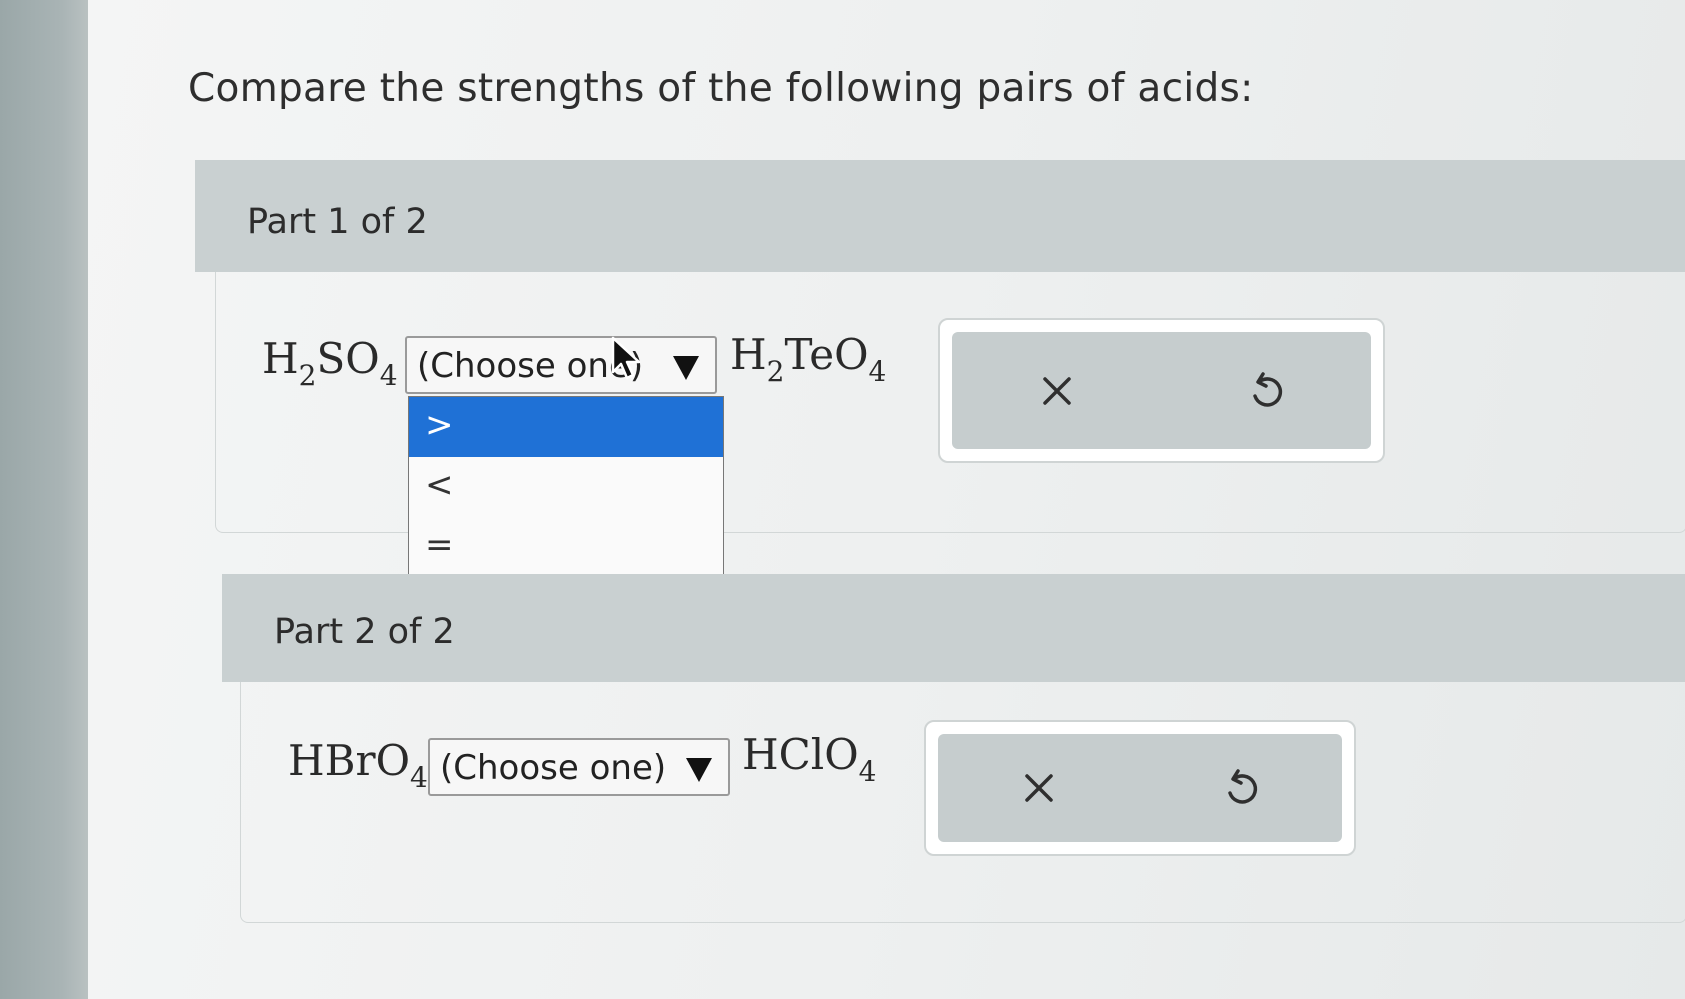  I want to click on part1-undo-button, so click(1267, 390).